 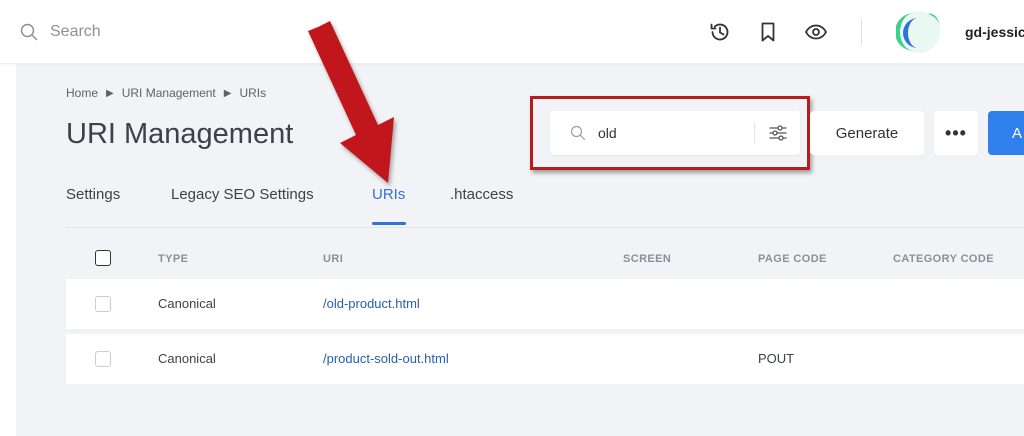 I want to click on column-header-page-code: PAGE CODE, so click(x=792, y=259).